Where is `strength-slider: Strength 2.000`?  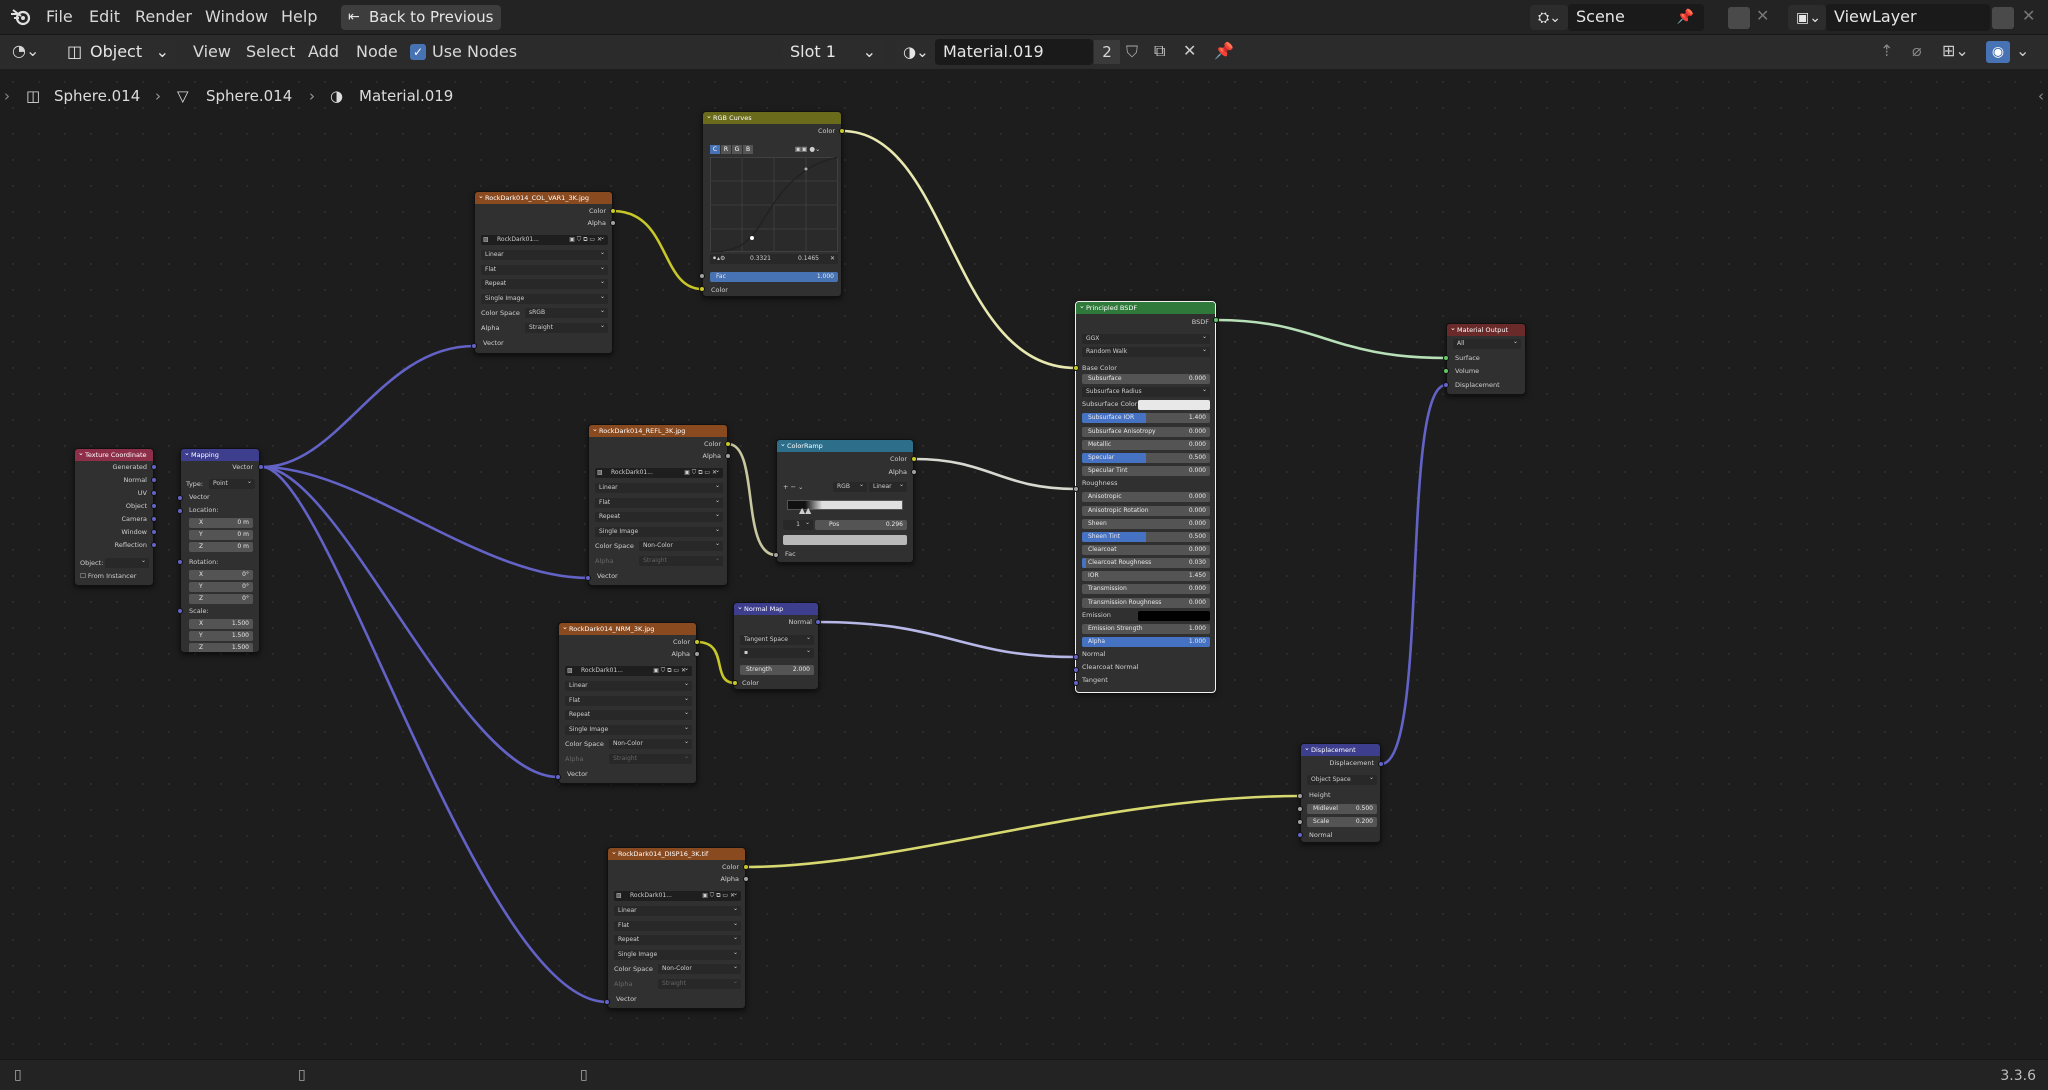 strength-slider: Strength 2.000 is located at coordinates (777, 670).